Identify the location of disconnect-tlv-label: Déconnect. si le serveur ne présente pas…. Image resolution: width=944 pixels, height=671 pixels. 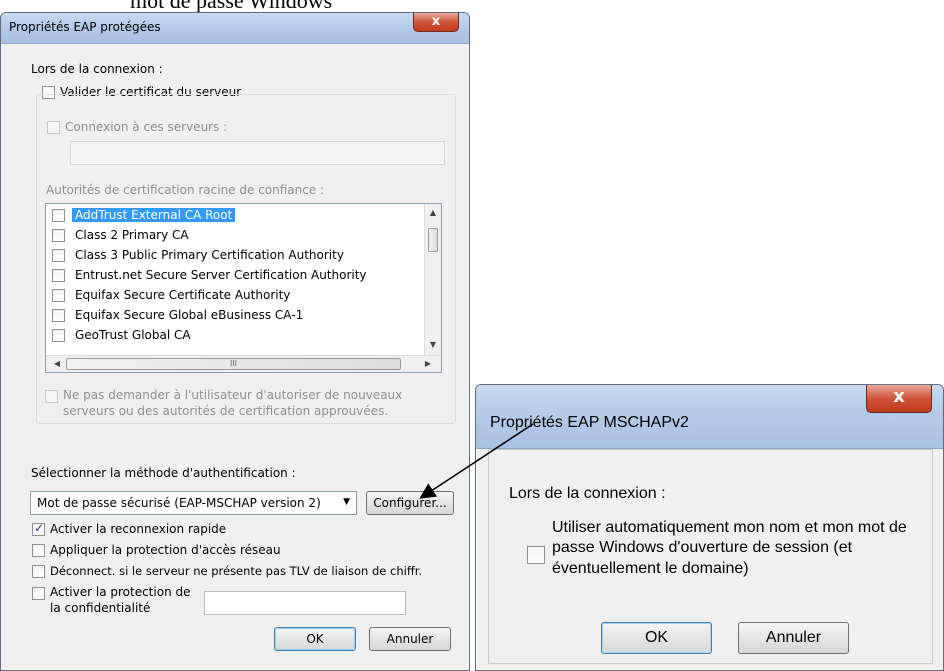
(236, 571).